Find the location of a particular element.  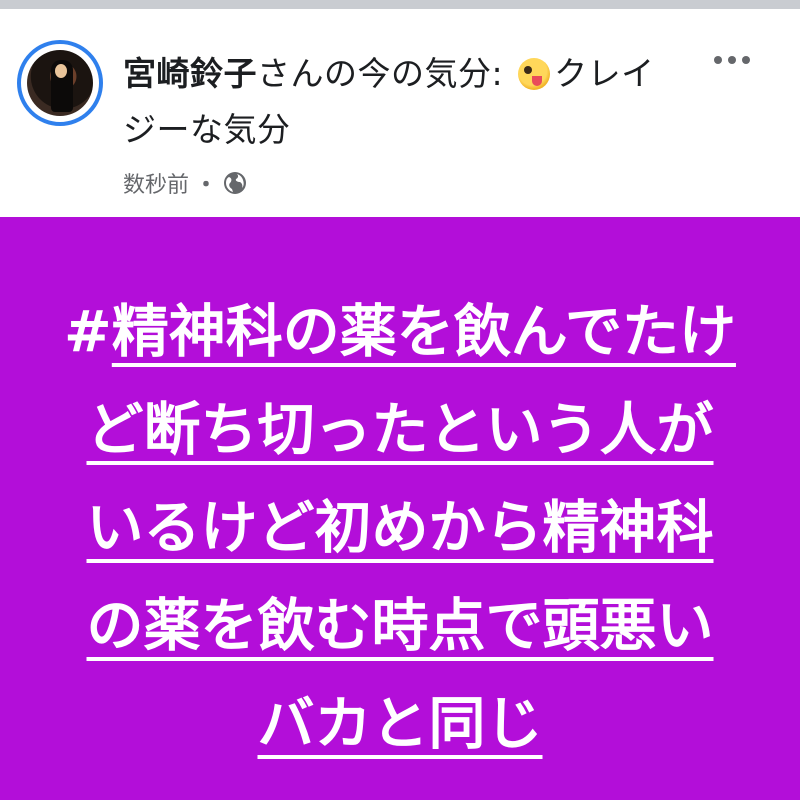

avatar is located at coordinates (60, 83).